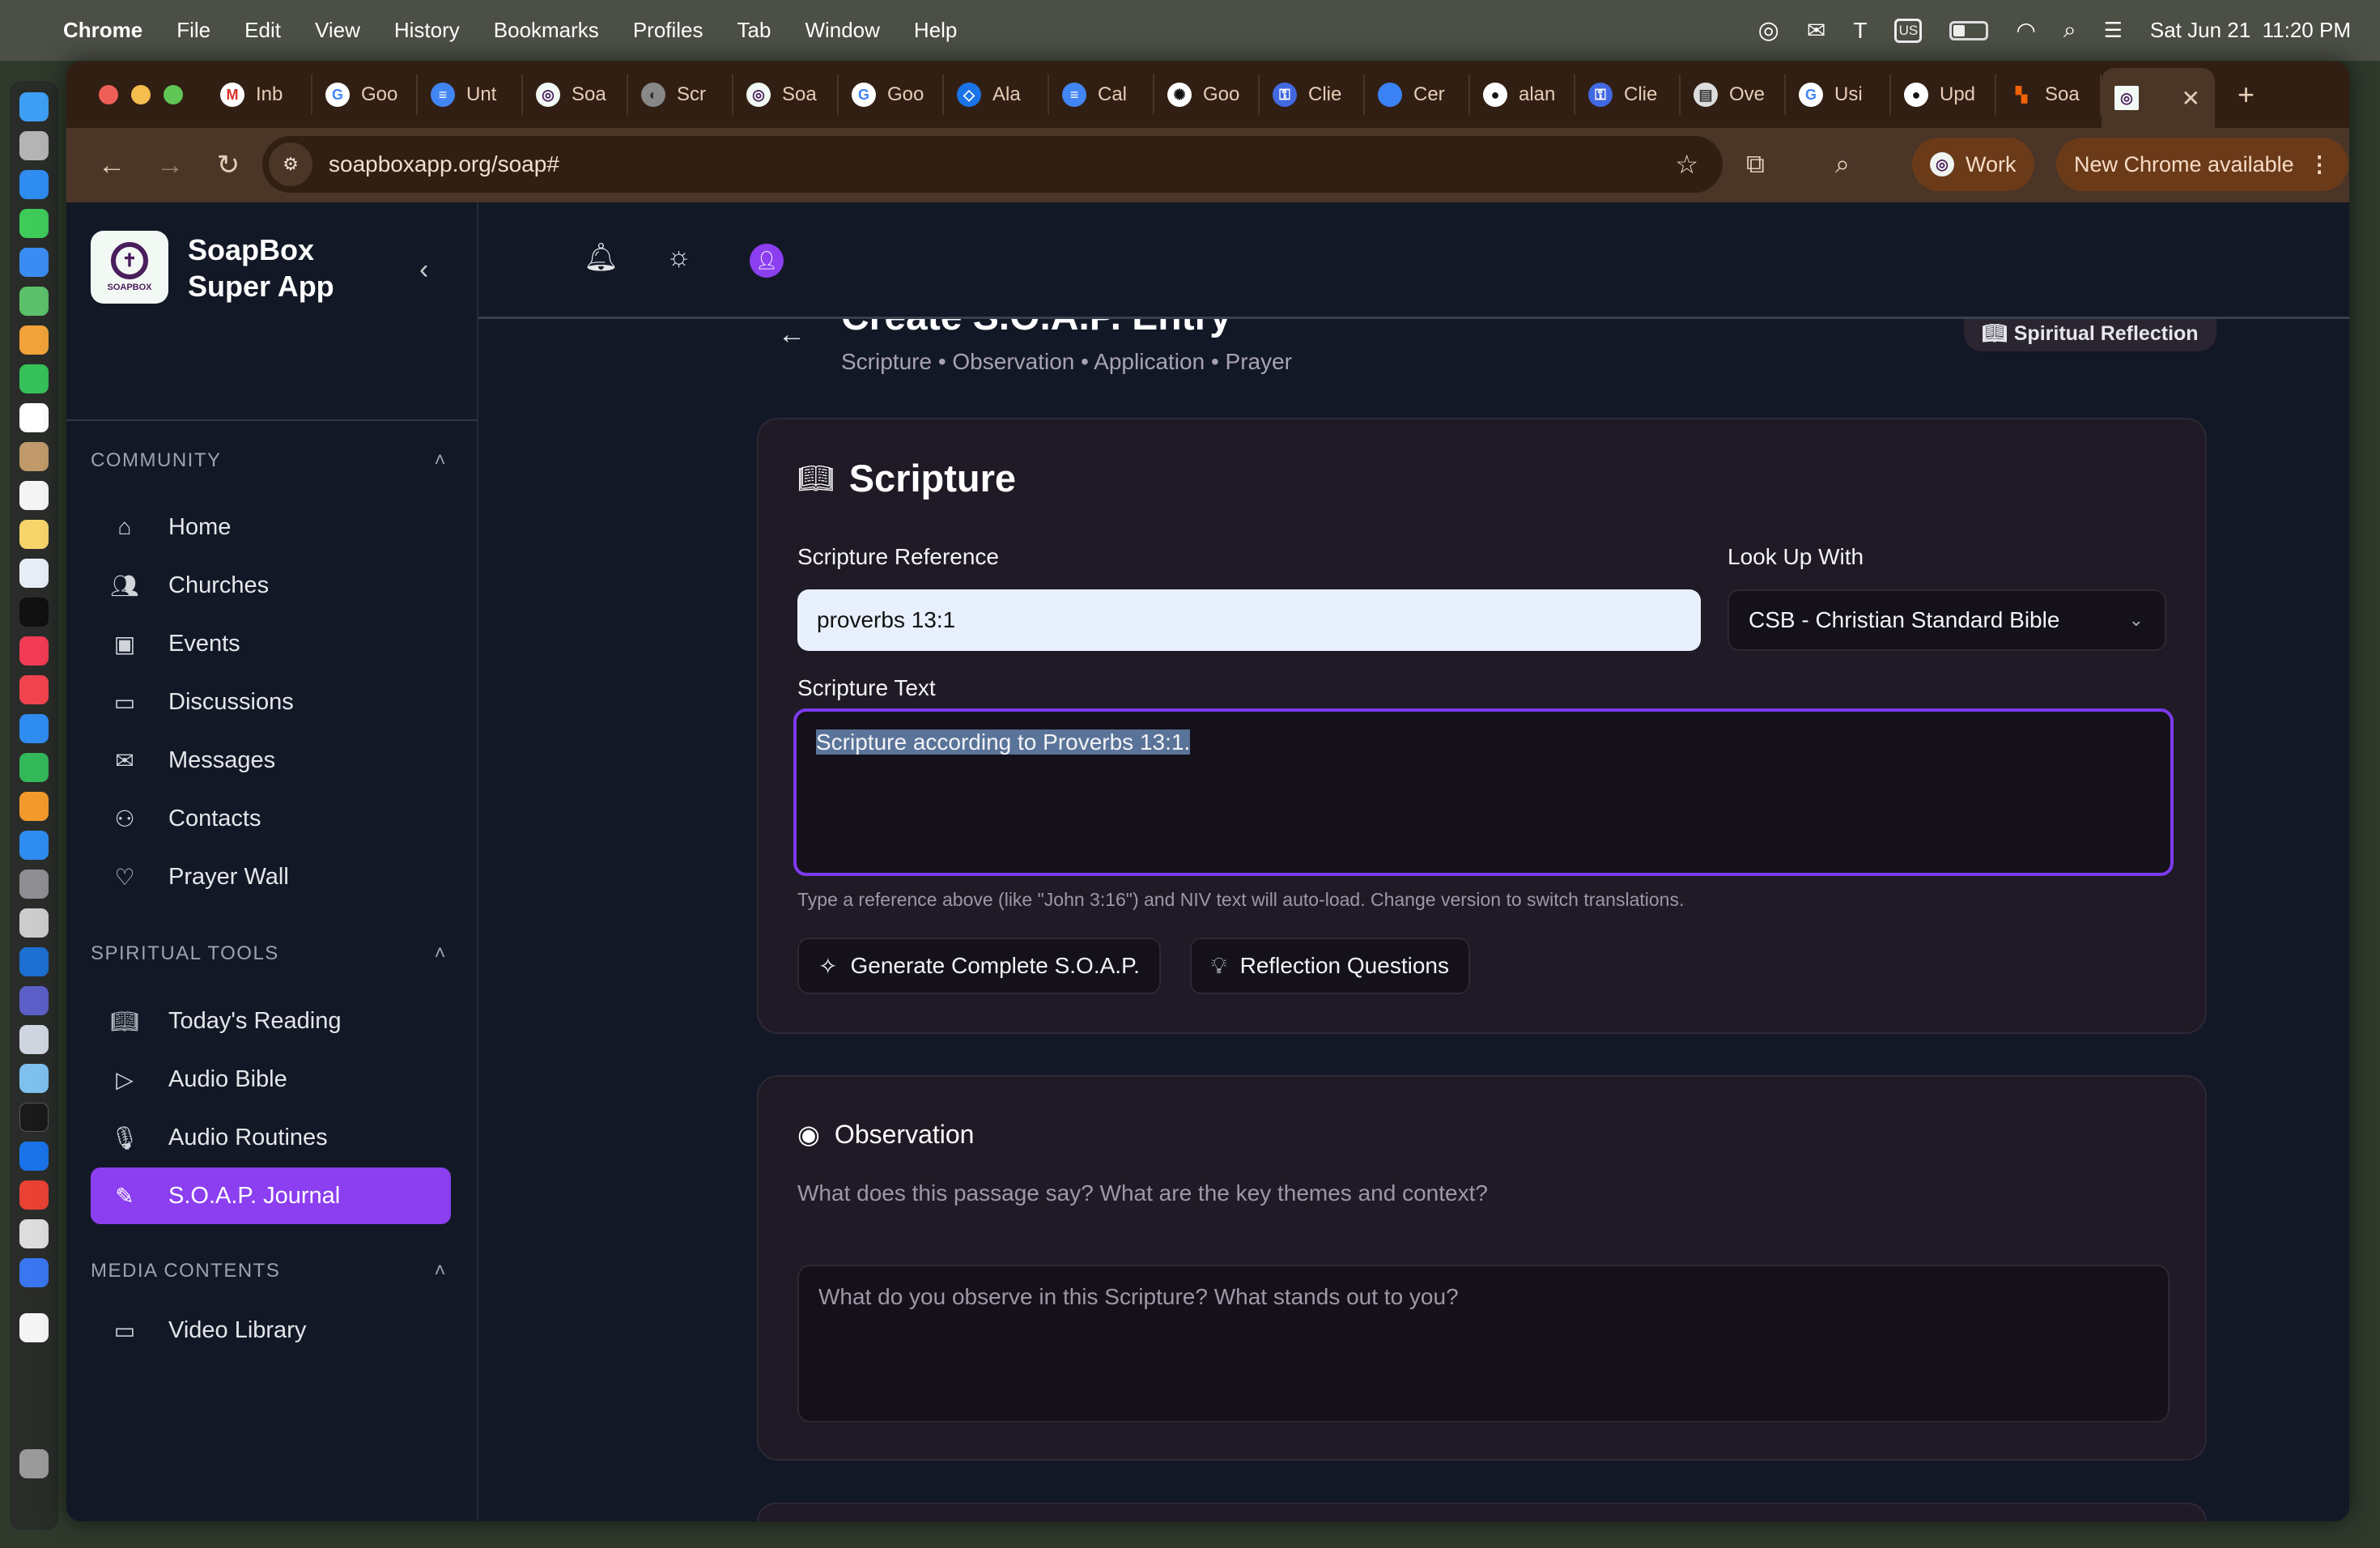  What do you see at coordinates (271, 818) in the screenshot?
I see `sidebar-item-contacts: ⚇ Contacts` at bounding box center [271, 818].